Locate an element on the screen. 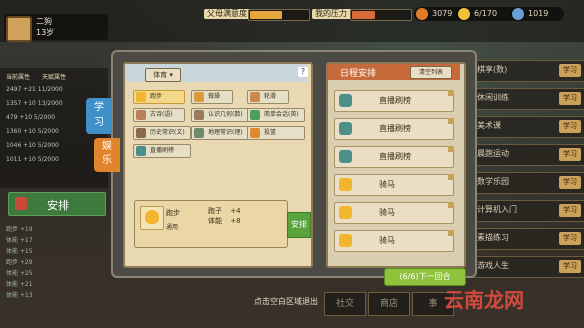 This screenshot has width=584, height=328. watermark: 云南龙网 is located at coordinates (484, 300).